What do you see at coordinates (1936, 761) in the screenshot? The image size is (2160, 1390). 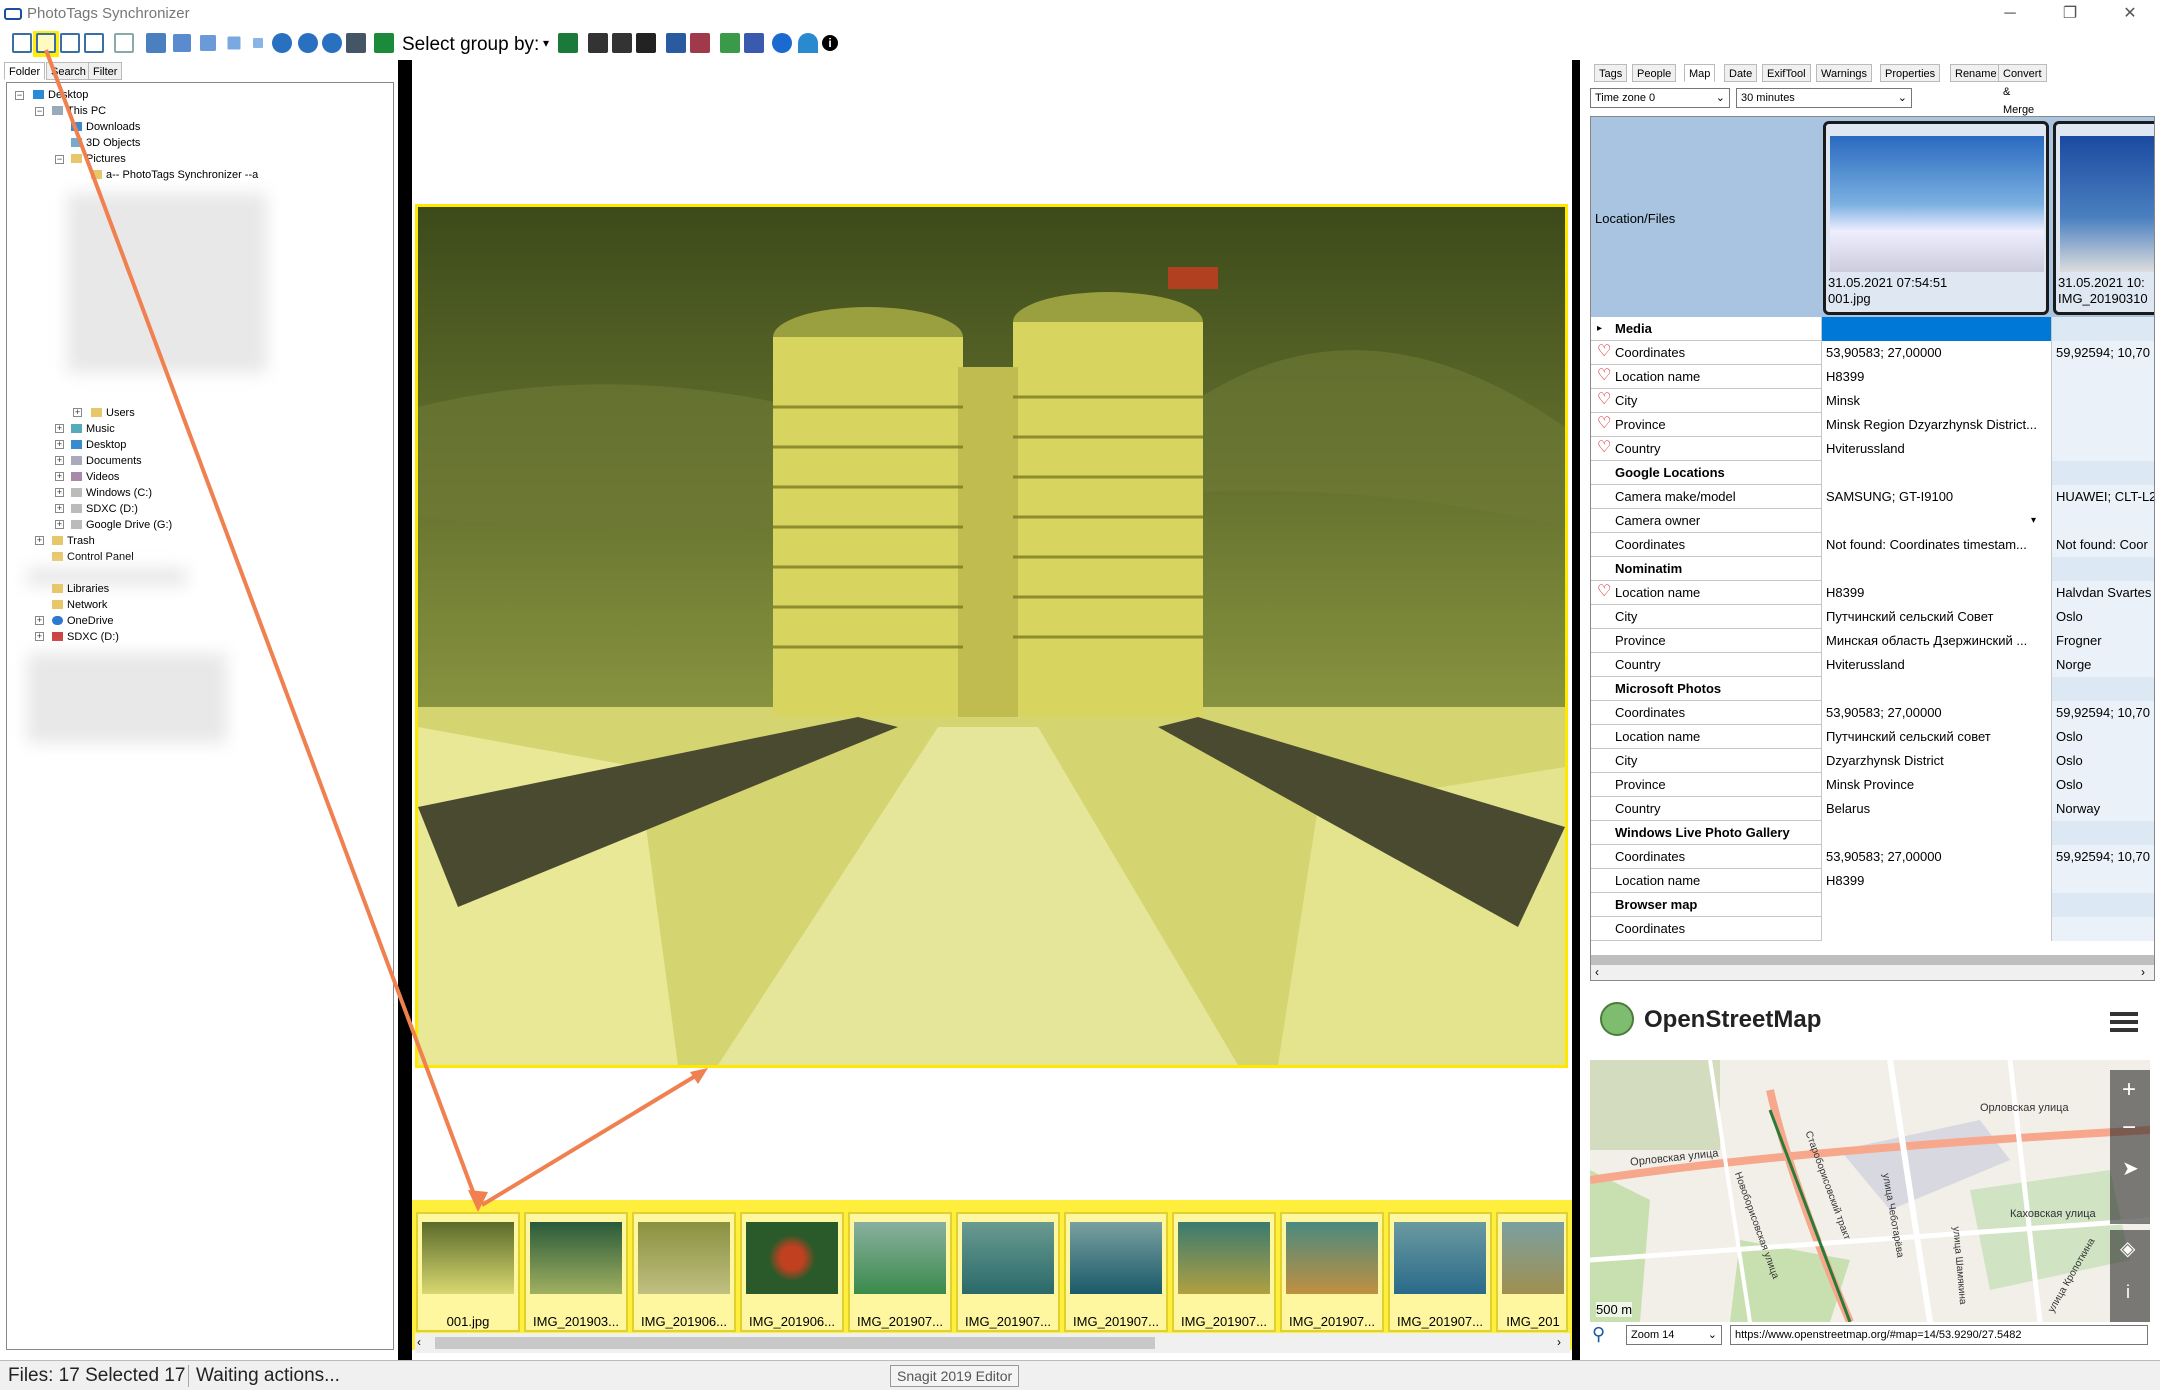 I see `grid-cell-file1: Dzyarzhynsk District` at bounding box center [1936, 761].